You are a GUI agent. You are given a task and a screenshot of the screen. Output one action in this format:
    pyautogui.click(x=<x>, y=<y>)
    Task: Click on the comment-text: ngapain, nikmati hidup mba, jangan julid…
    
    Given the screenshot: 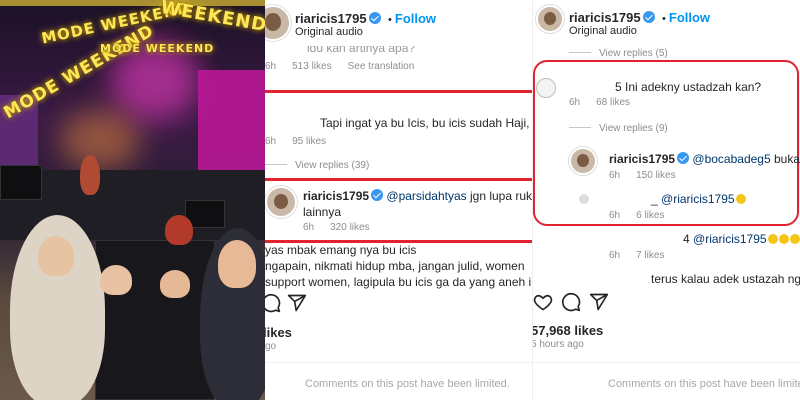 What is the action you would take?
    pyautogui.click(x=395, y=266)
    